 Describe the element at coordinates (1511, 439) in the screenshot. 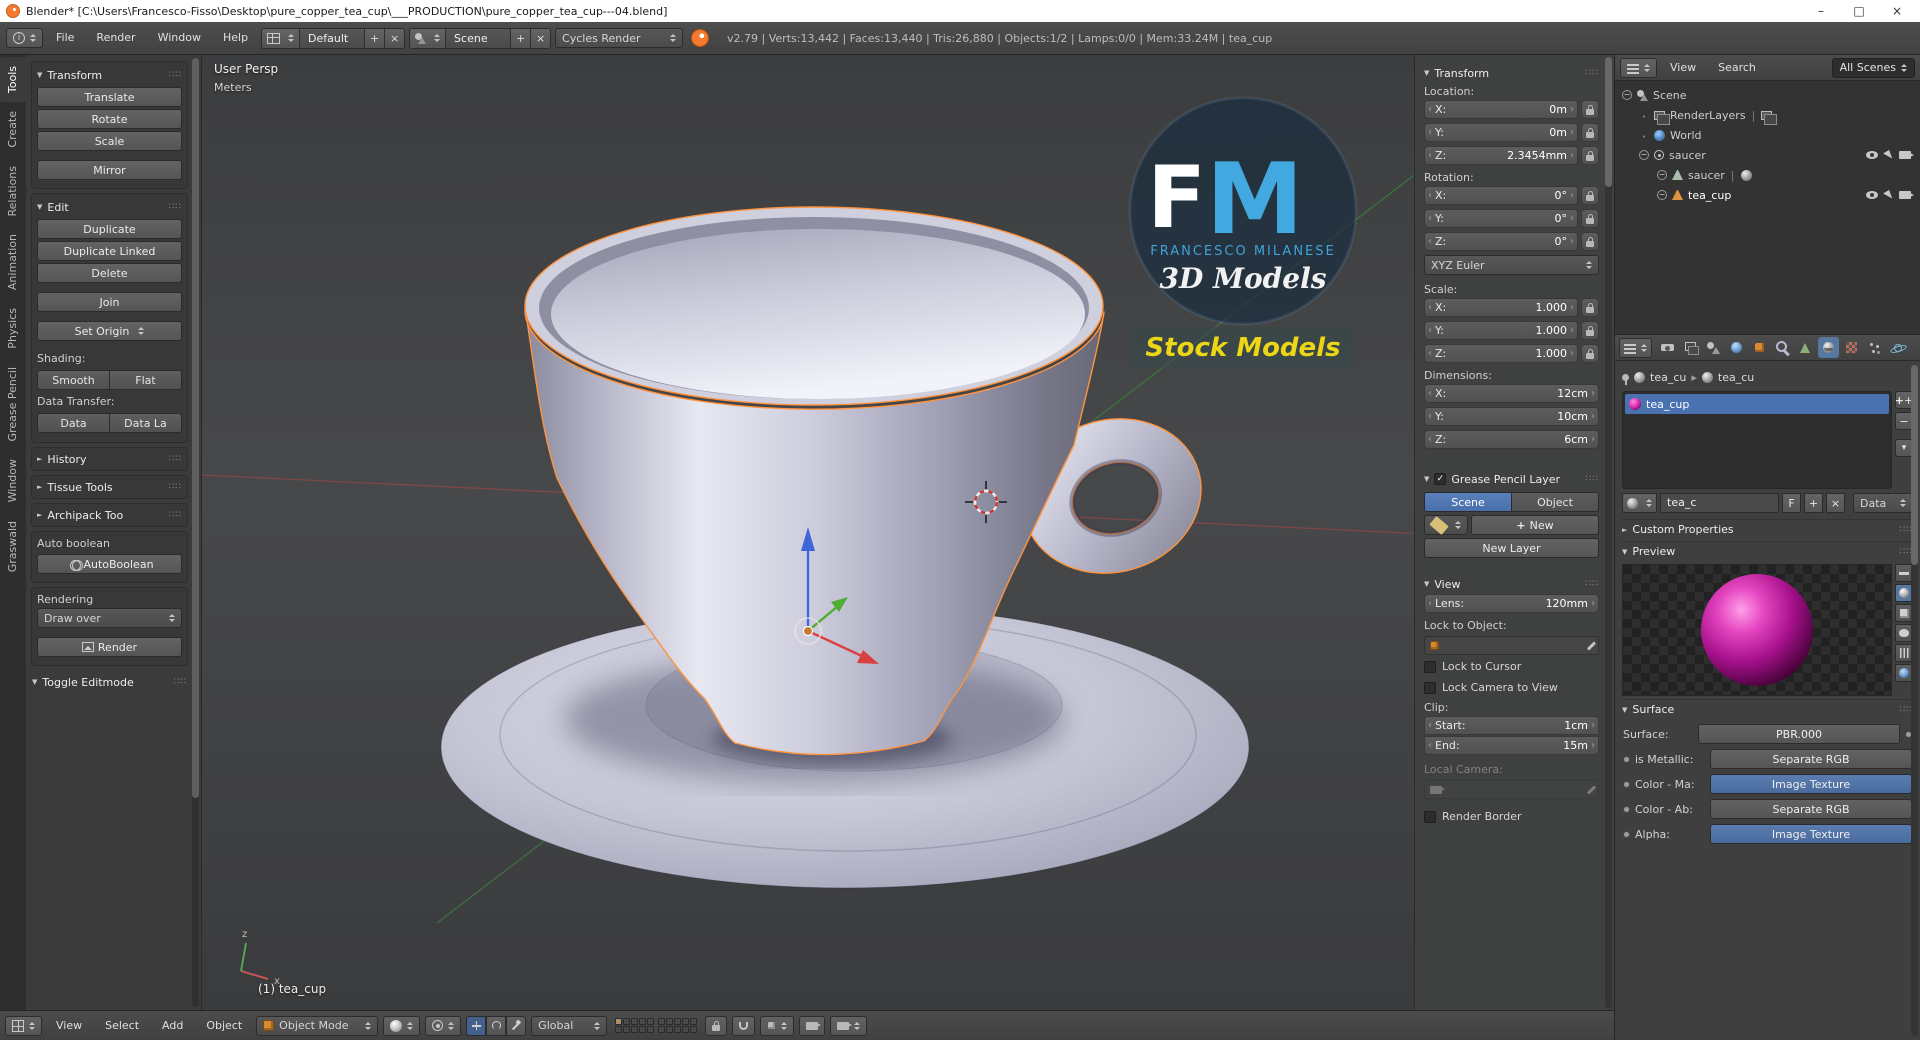

I see `dimension-z-field: Z:6cm` at that location.